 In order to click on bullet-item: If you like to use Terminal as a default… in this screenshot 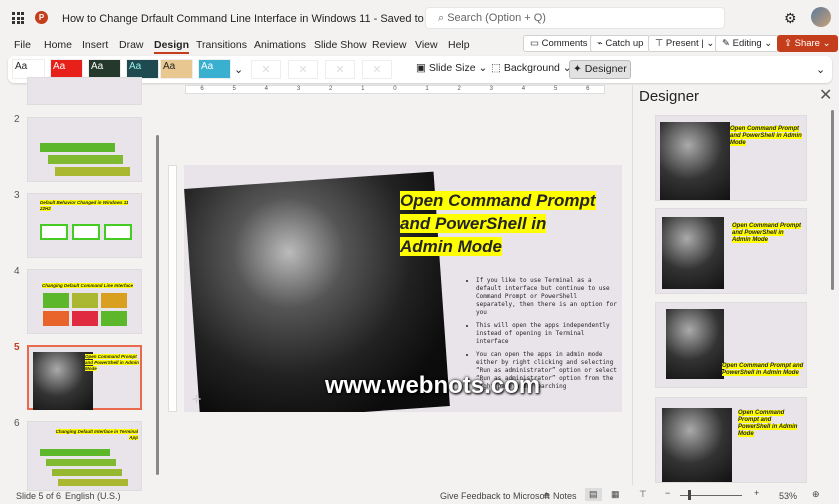, I will do `click(547, 297)`.